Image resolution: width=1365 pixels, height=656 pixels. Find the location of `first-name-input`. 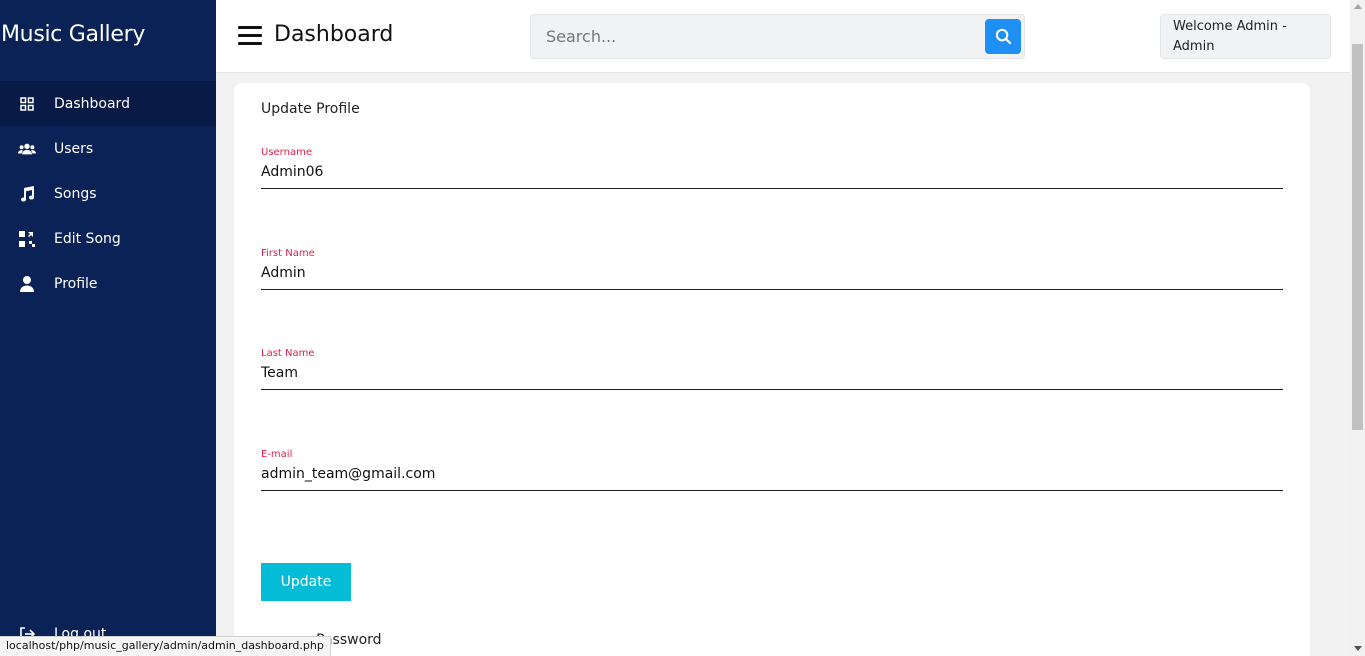

first-name-input is located at coordinates (772, 273).